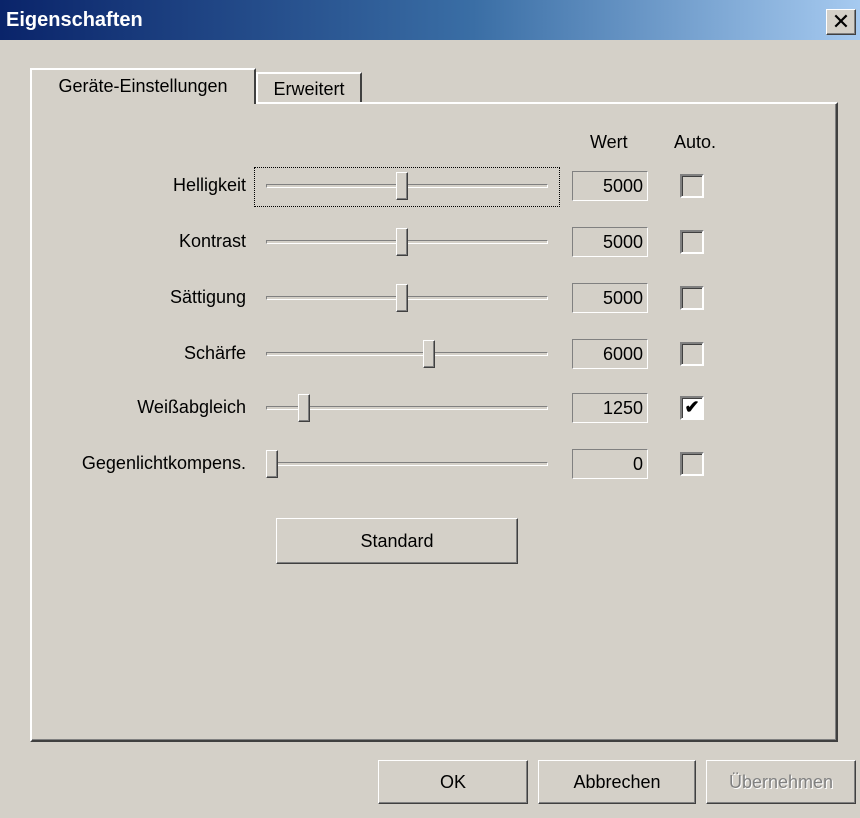 This screenshot has height=818, width=860. Describe the element at coordinates (430, 20) in the screenshot. I see `title-bar: Eigenschaften ✕` at that location.